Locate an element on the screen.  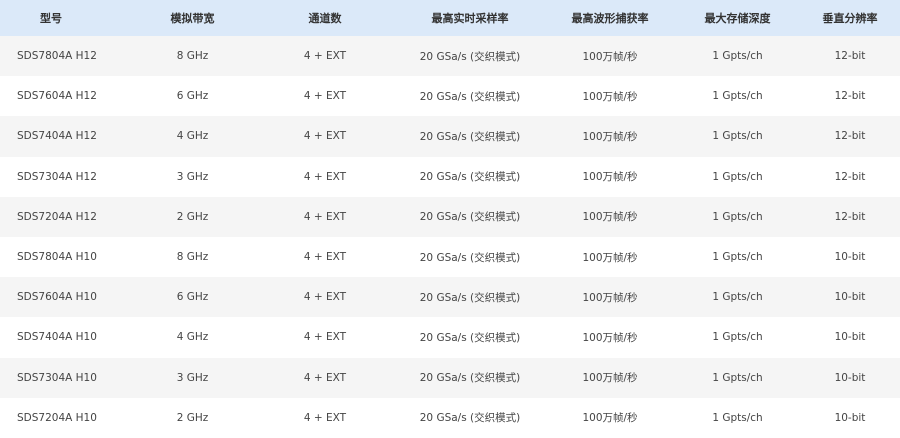
header-row: 型号 模拟带宽 通道数 最高实时采样率 最高波形捕获率 最大存储深度 垂直分辨率 is located at coordinates (450, 18).